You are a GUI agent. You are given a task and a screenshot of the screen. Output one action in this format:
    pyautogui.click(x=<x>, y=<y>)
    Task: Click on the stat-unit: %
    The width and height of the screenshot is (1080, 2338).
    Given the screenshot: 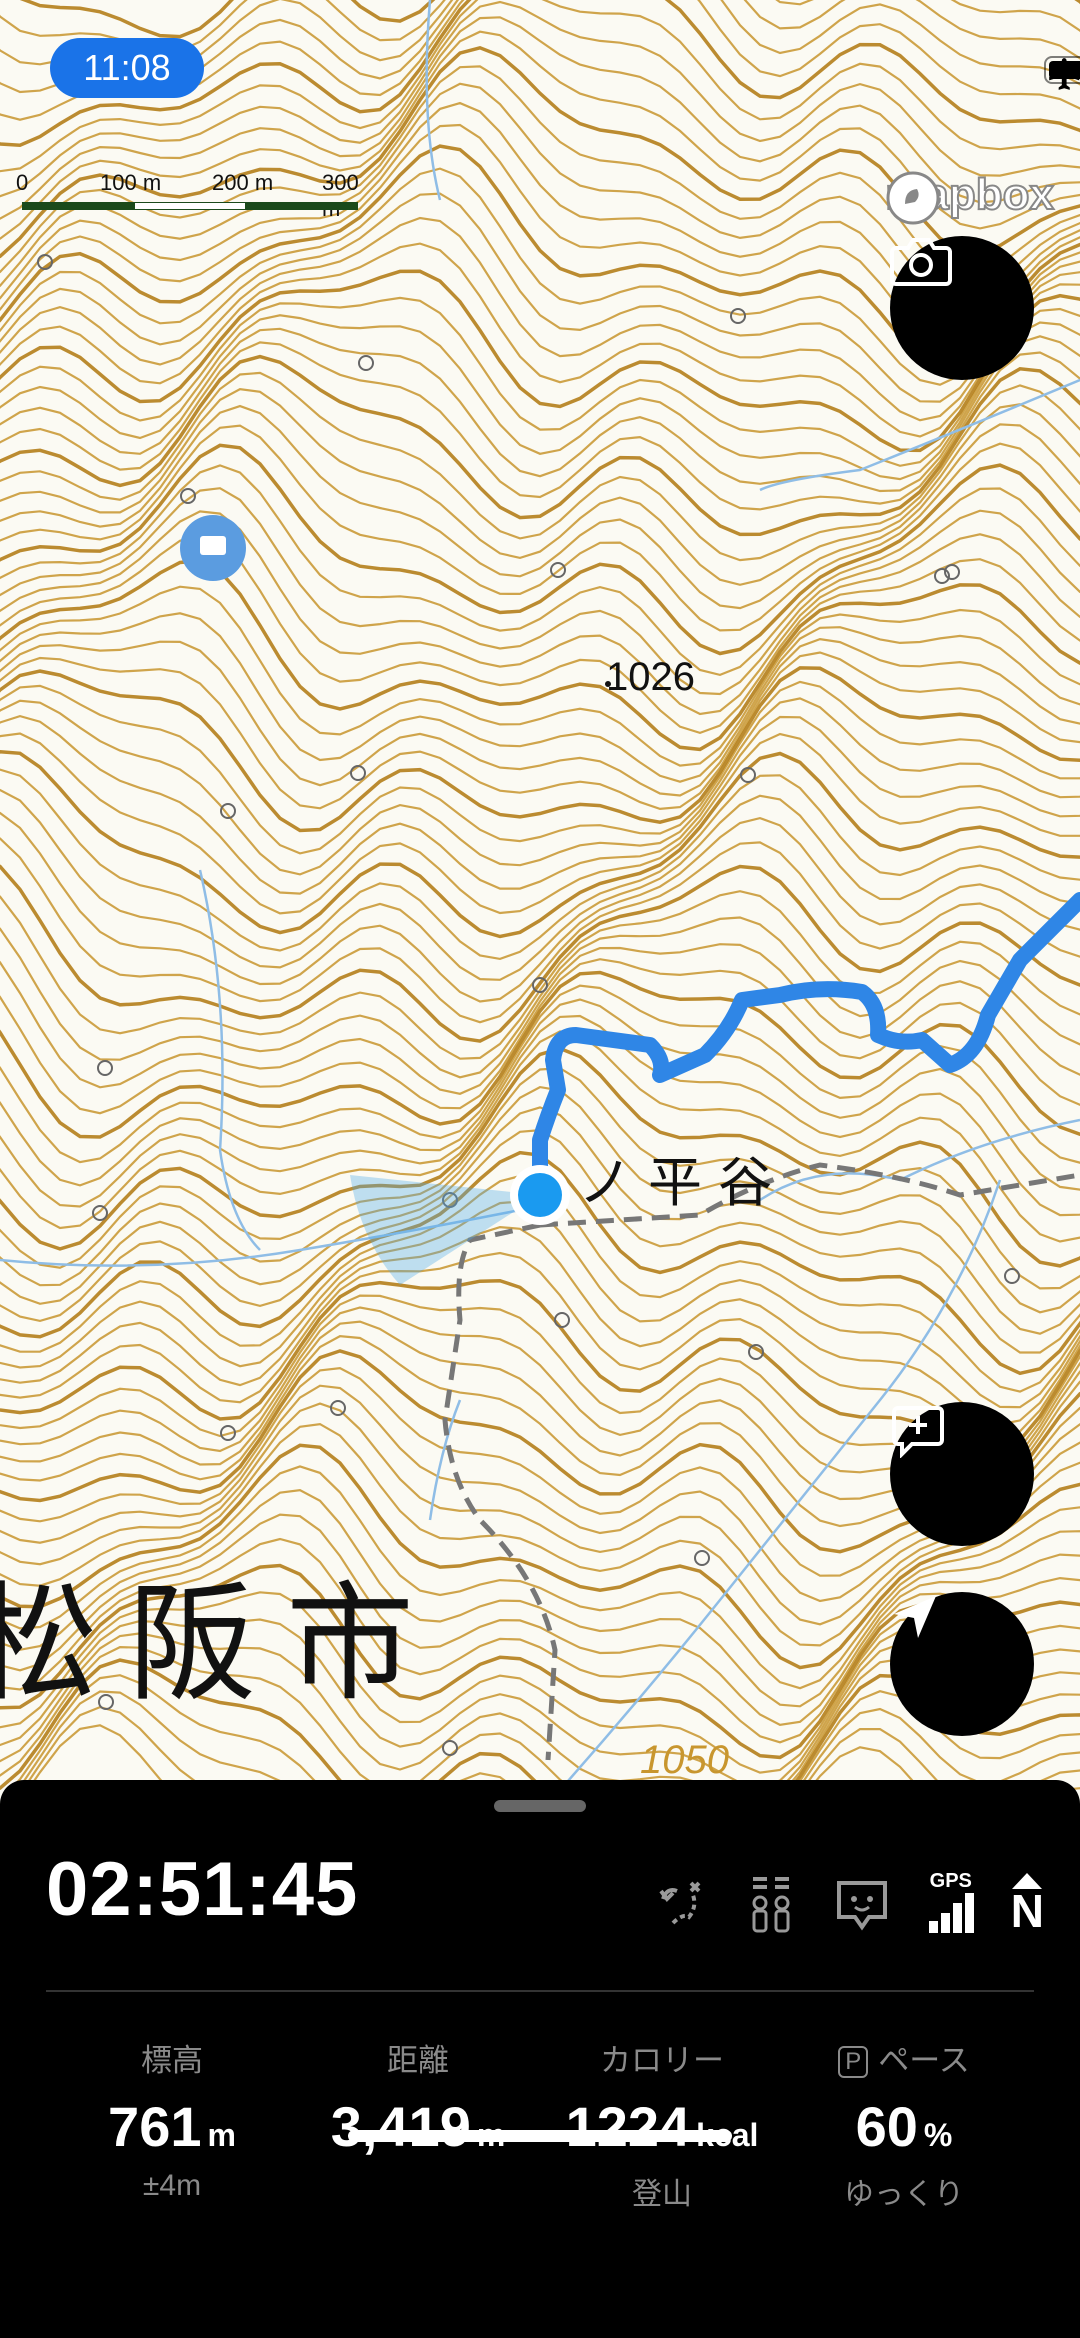 What is the action you would take?
    pyautogui.click(x=938, y=2135)
    